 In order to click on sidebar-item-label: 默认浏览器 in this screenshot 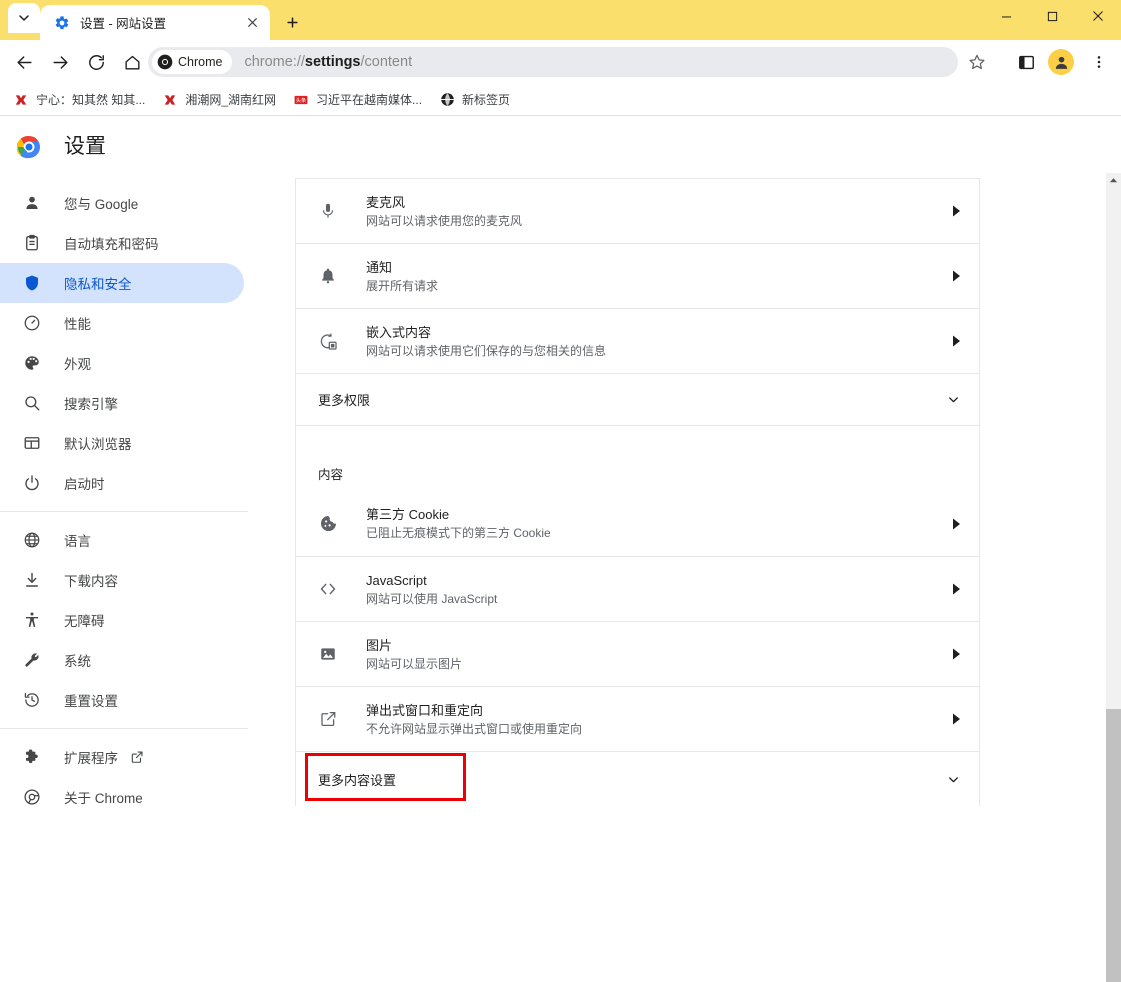, I will do `click(98, 444)`.